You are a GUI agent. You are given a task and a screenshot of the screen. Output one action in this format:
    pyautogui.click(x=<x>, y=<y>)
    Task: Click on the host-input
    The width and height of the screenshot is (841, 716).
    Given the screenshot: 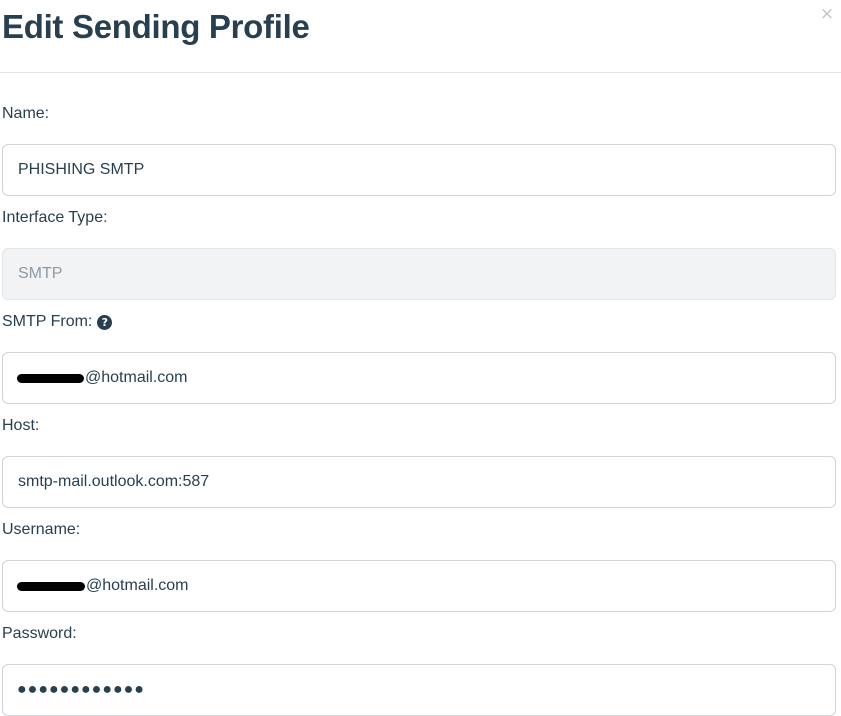 What is the action you would take?
    pyautogui.click(x=419, y=482)
    